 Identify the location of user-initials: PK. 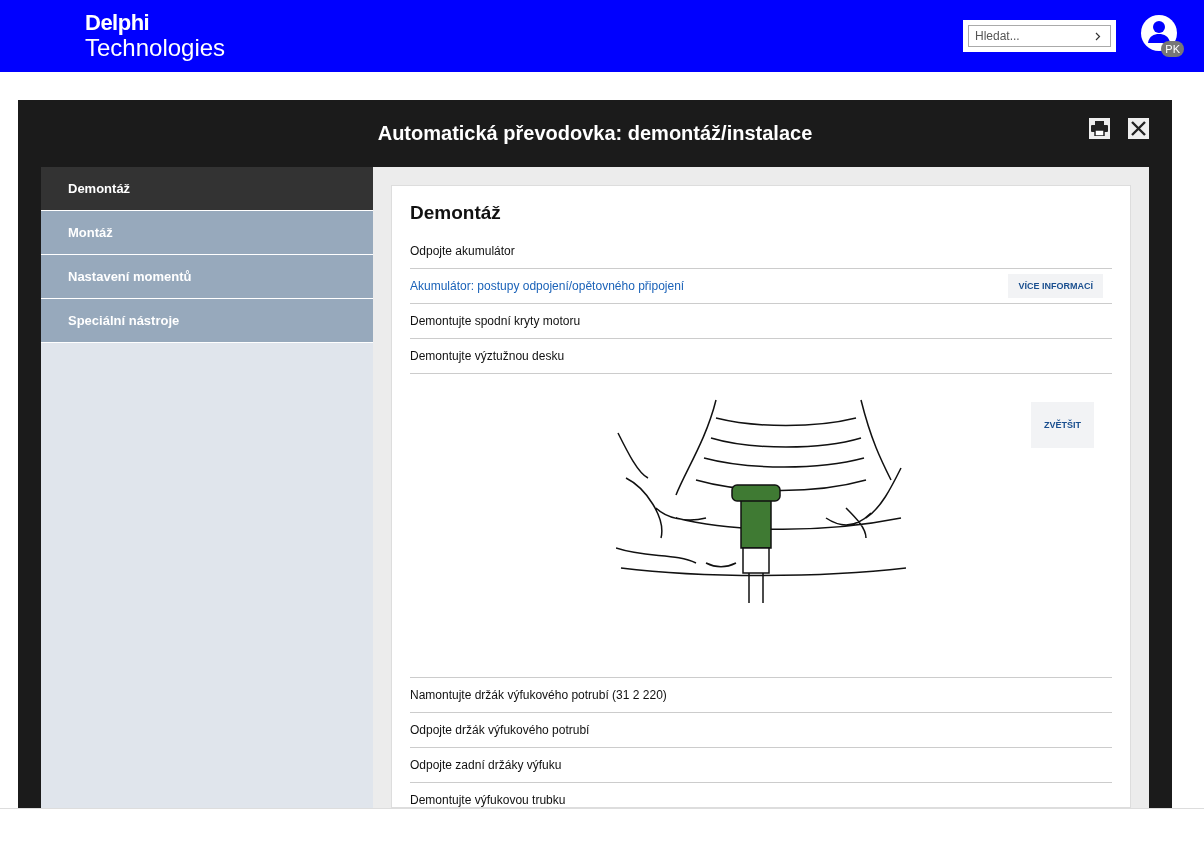
(1172, 49).